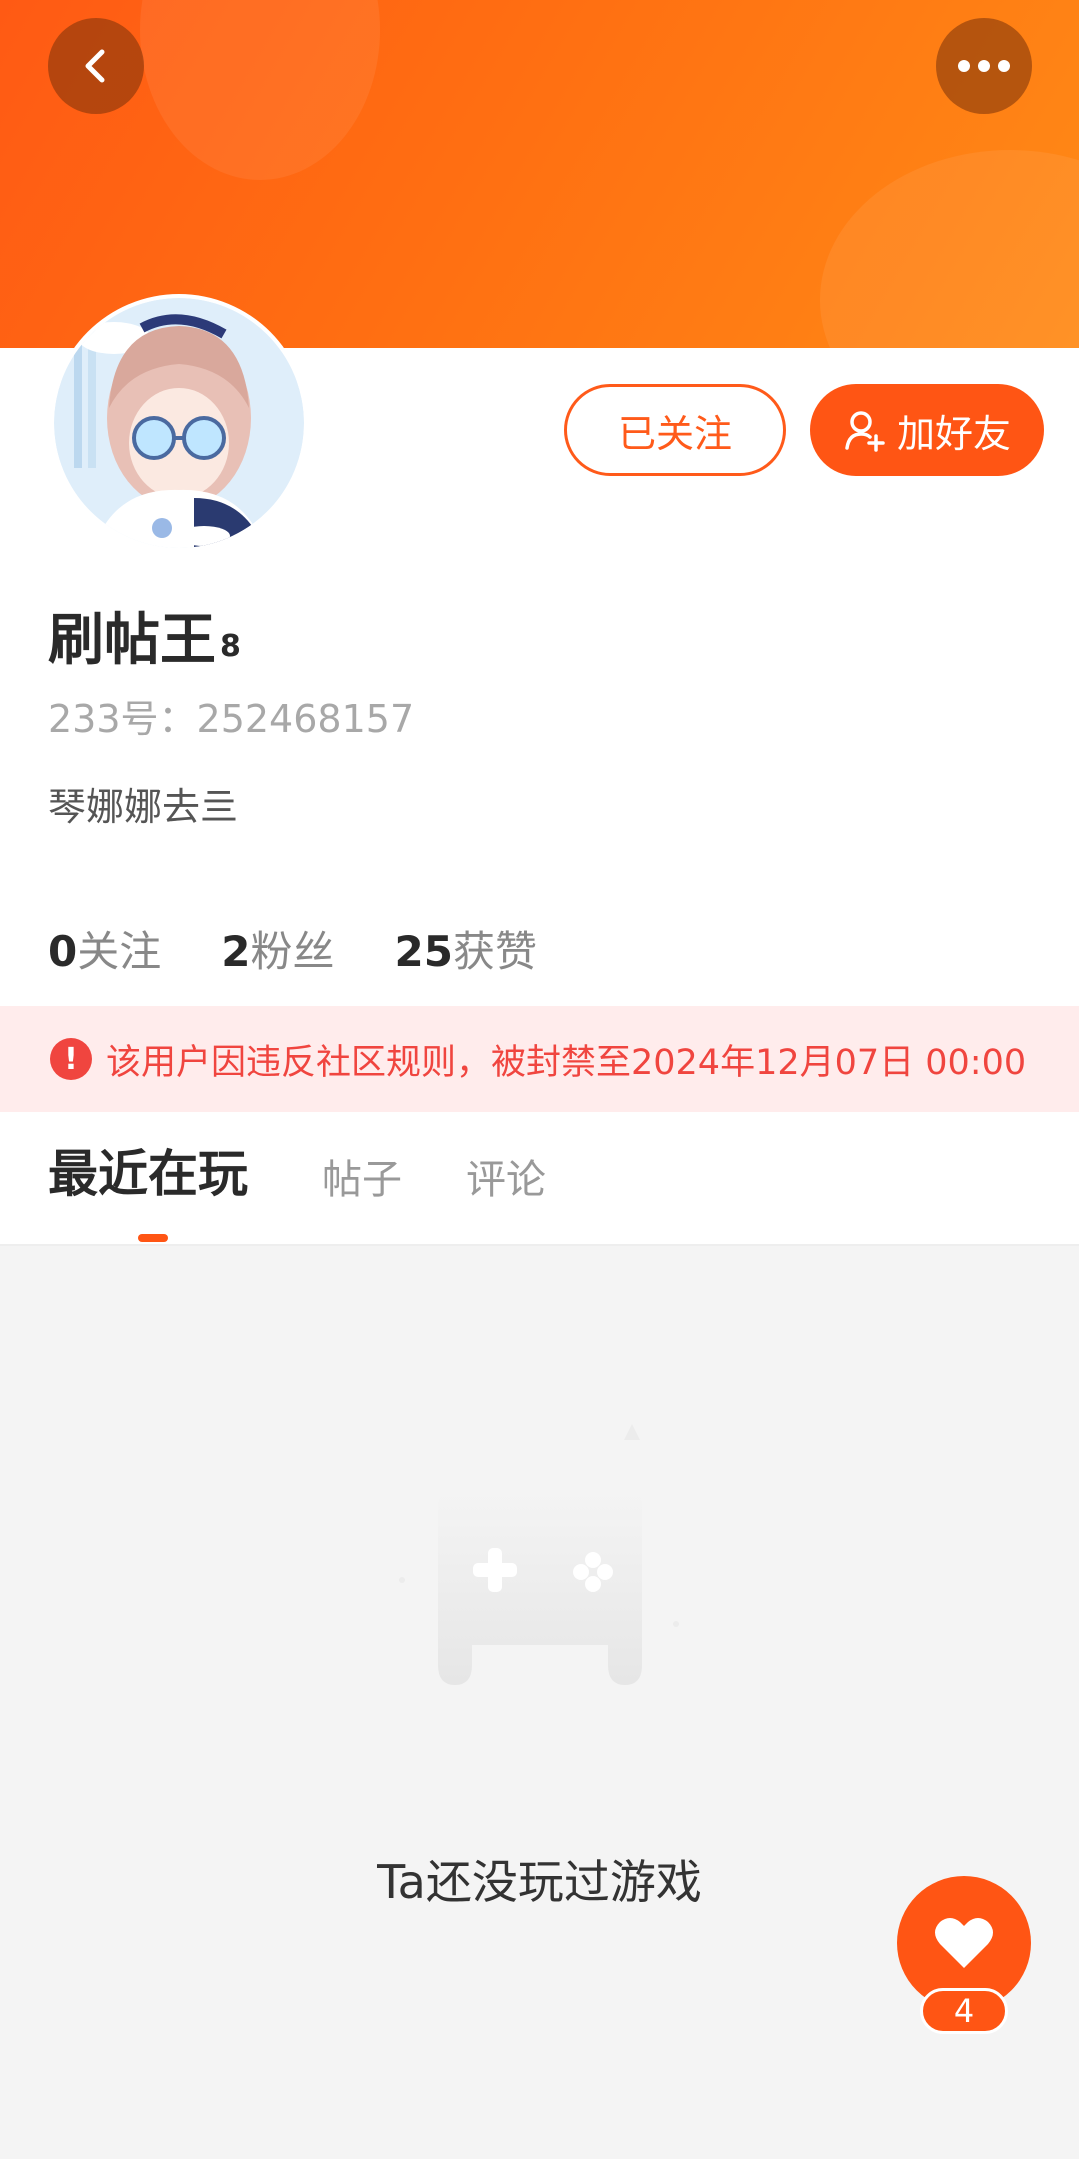  Describe the element at coordinates (362, 1180) in the screenshot. I see `tab-posts: 帖子` at that location.